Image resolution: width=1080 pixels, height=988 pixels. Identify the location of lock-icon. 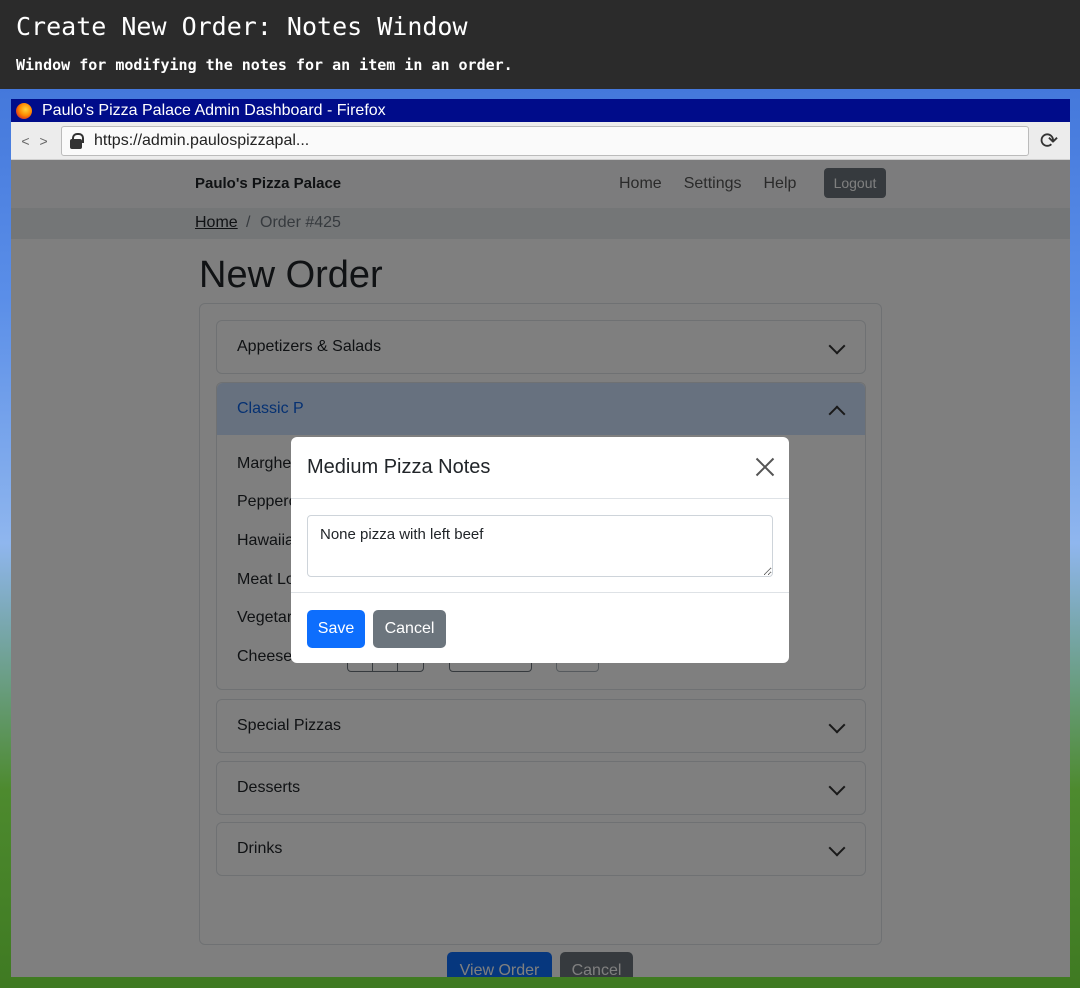
(77, 140).